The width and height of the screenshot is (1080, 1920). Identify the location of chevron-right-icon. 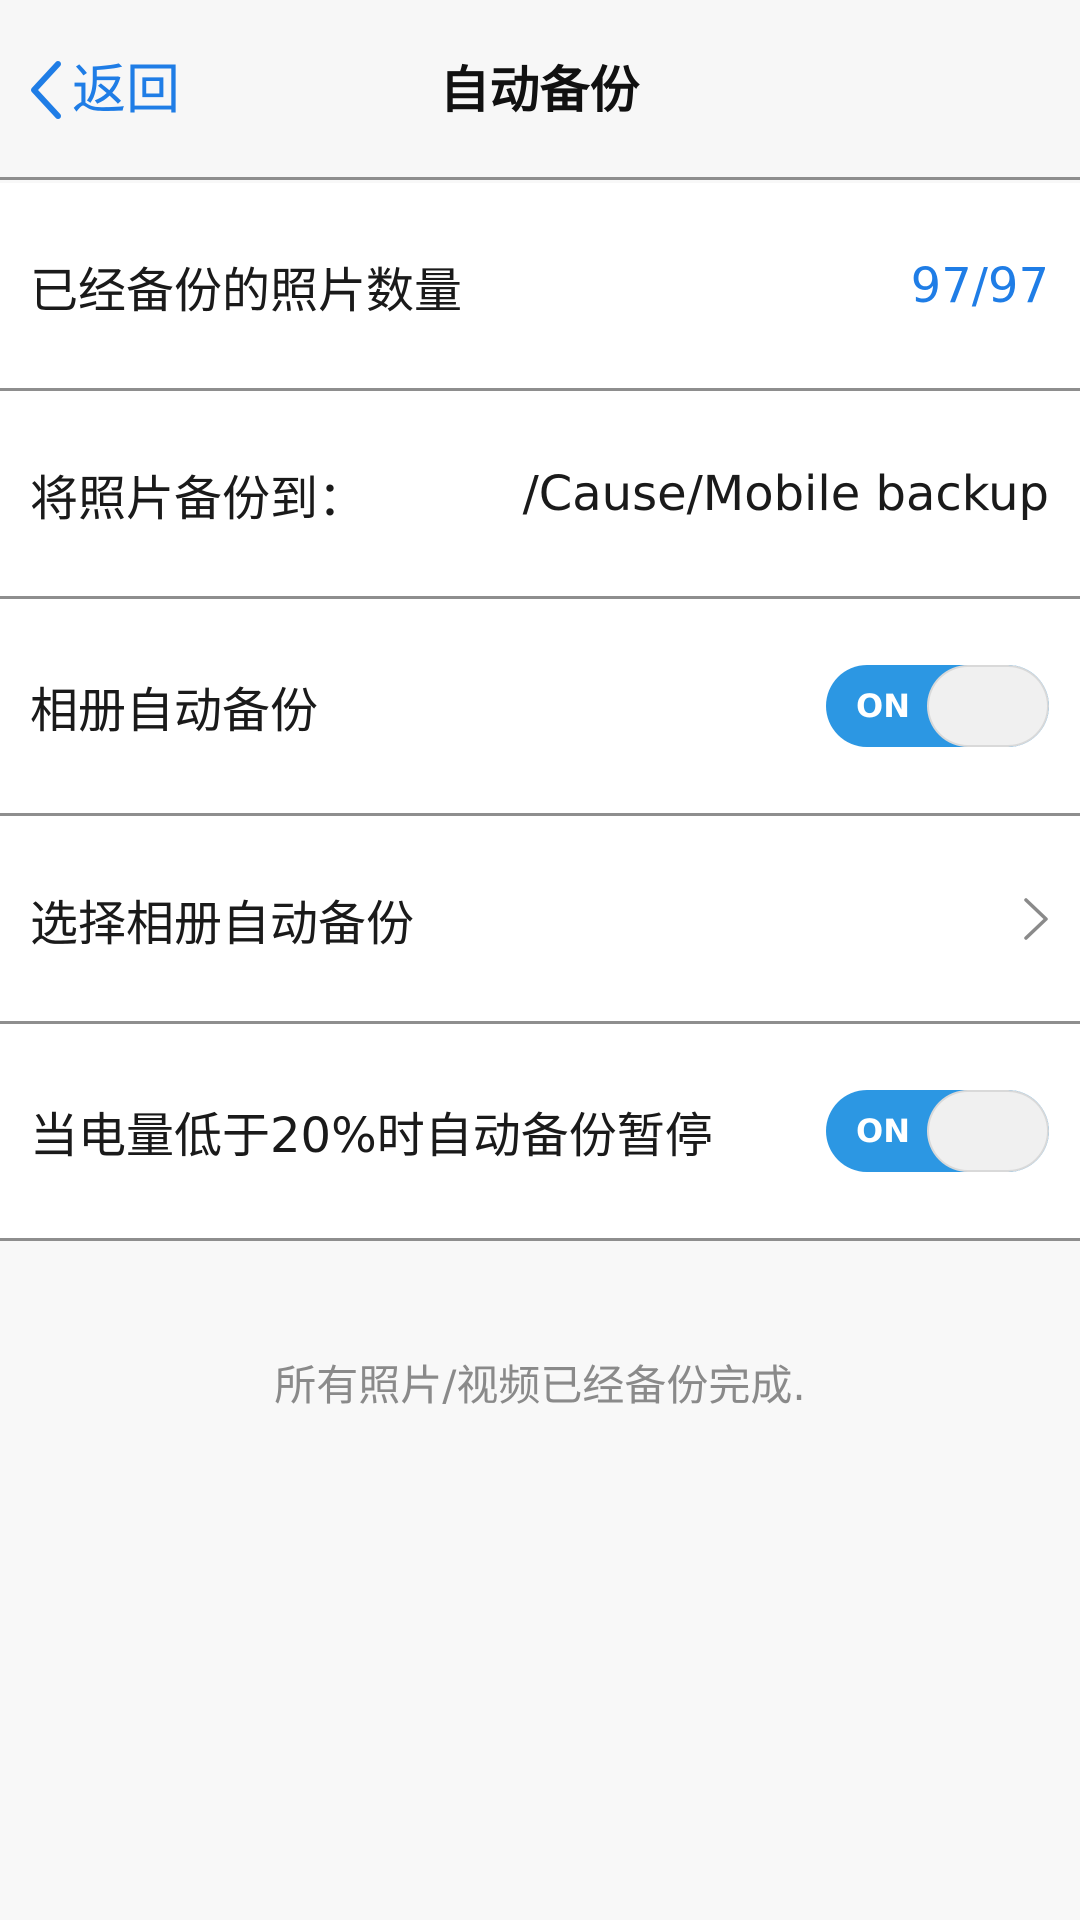
(1036, 918).